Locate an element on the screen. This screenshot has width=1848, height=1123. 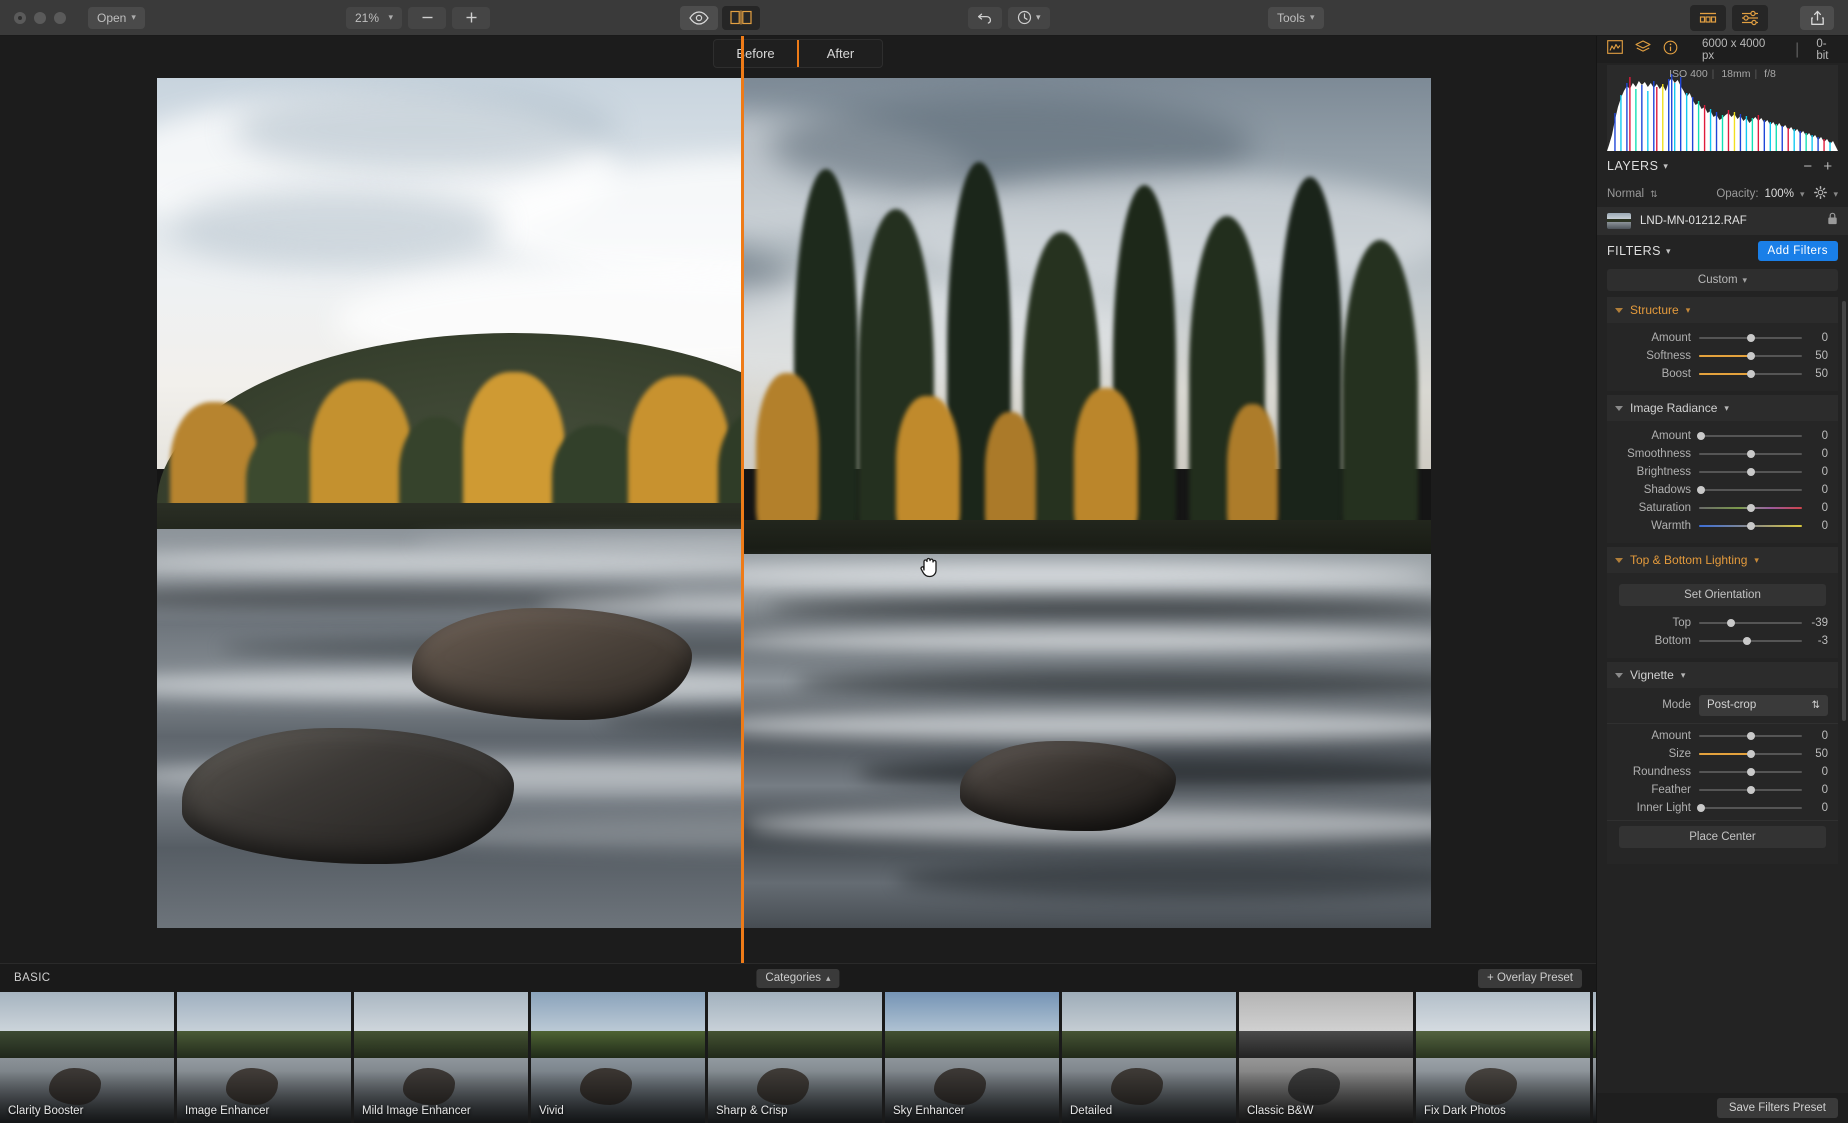
panel-scrollbar is located at coordinates (1844, 511).